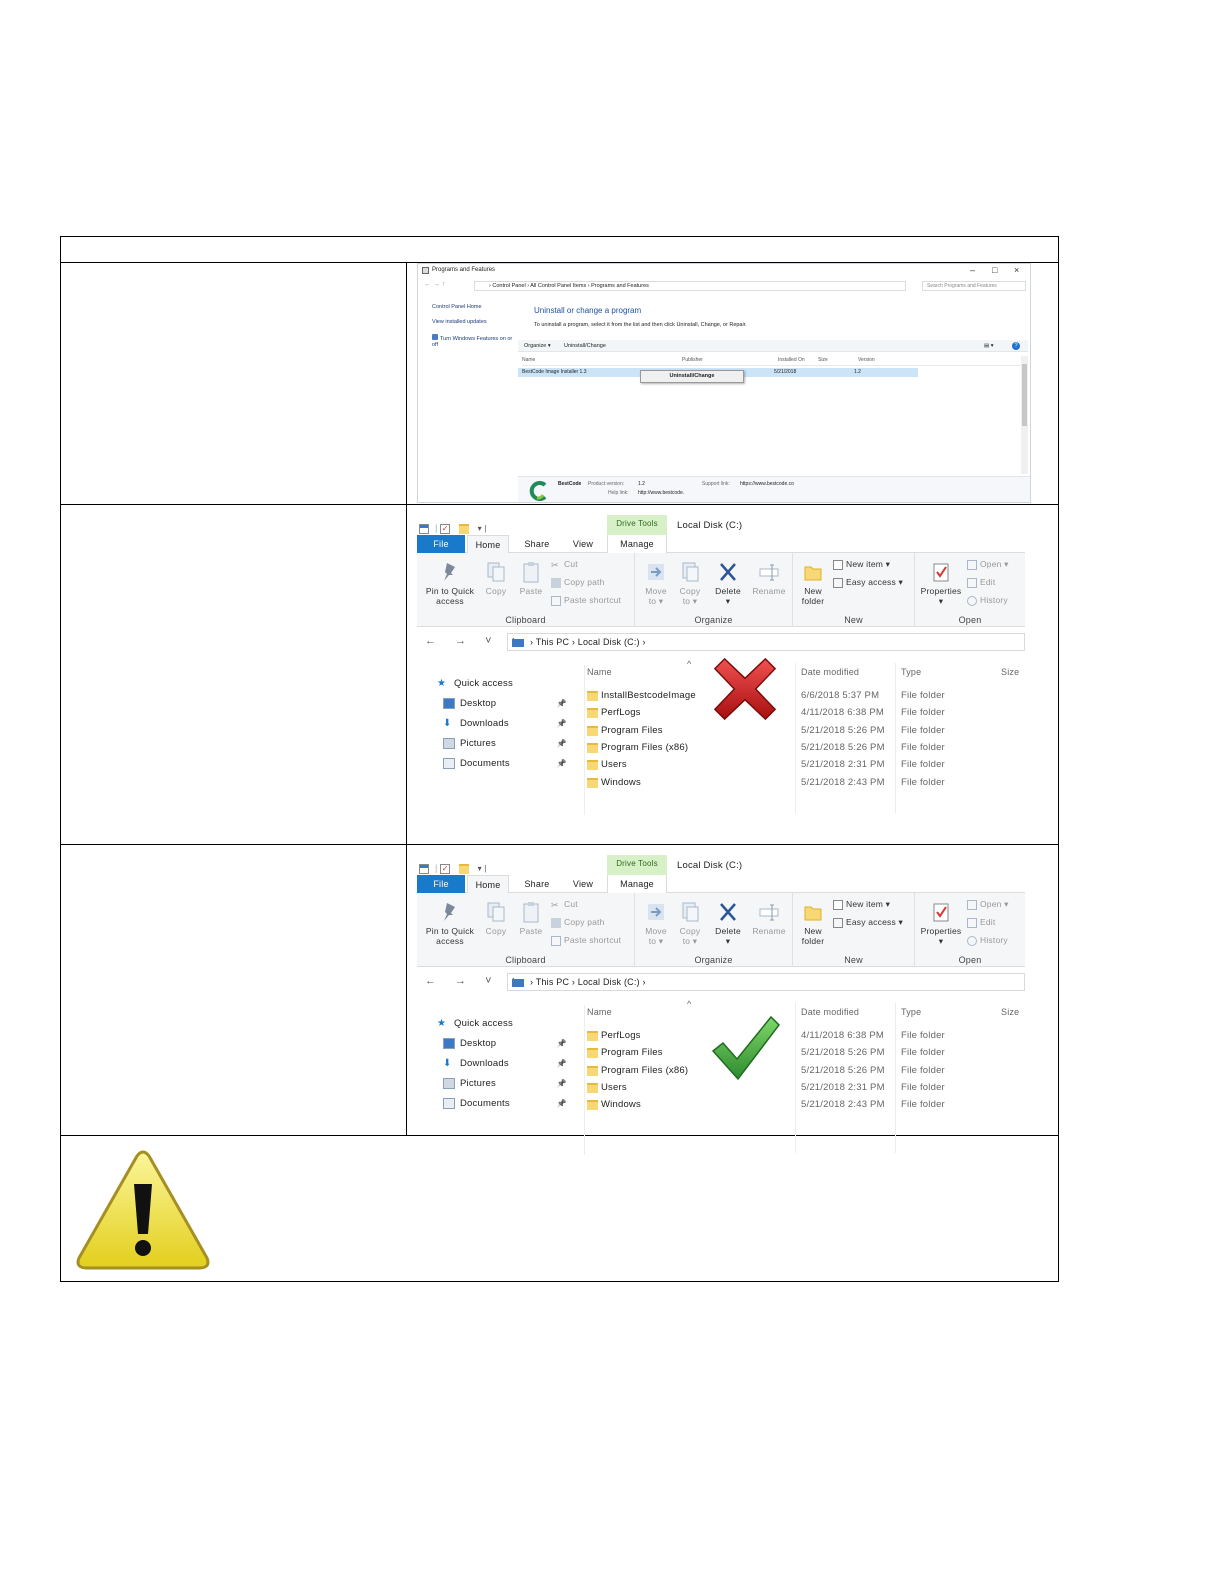 The width and height of the screenshot is (1224, 1584). I want to click on minimize-icon: –, so click(972, 270).